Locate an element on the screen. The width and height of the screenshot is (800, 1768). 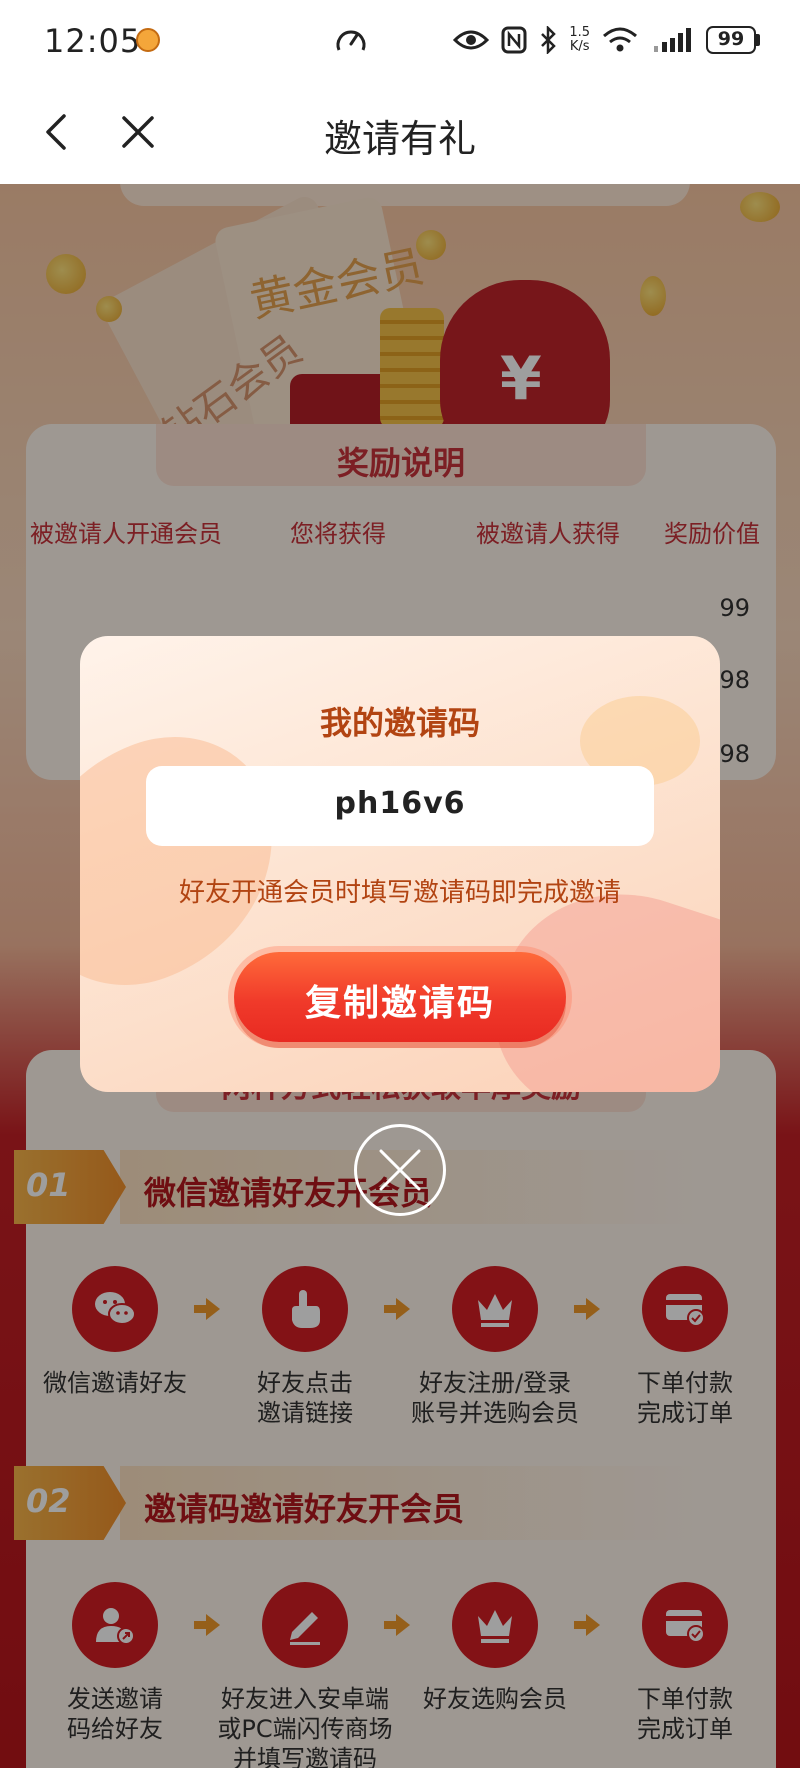
invite-code-field: ph16v6 is located at coordinates (400, 806).